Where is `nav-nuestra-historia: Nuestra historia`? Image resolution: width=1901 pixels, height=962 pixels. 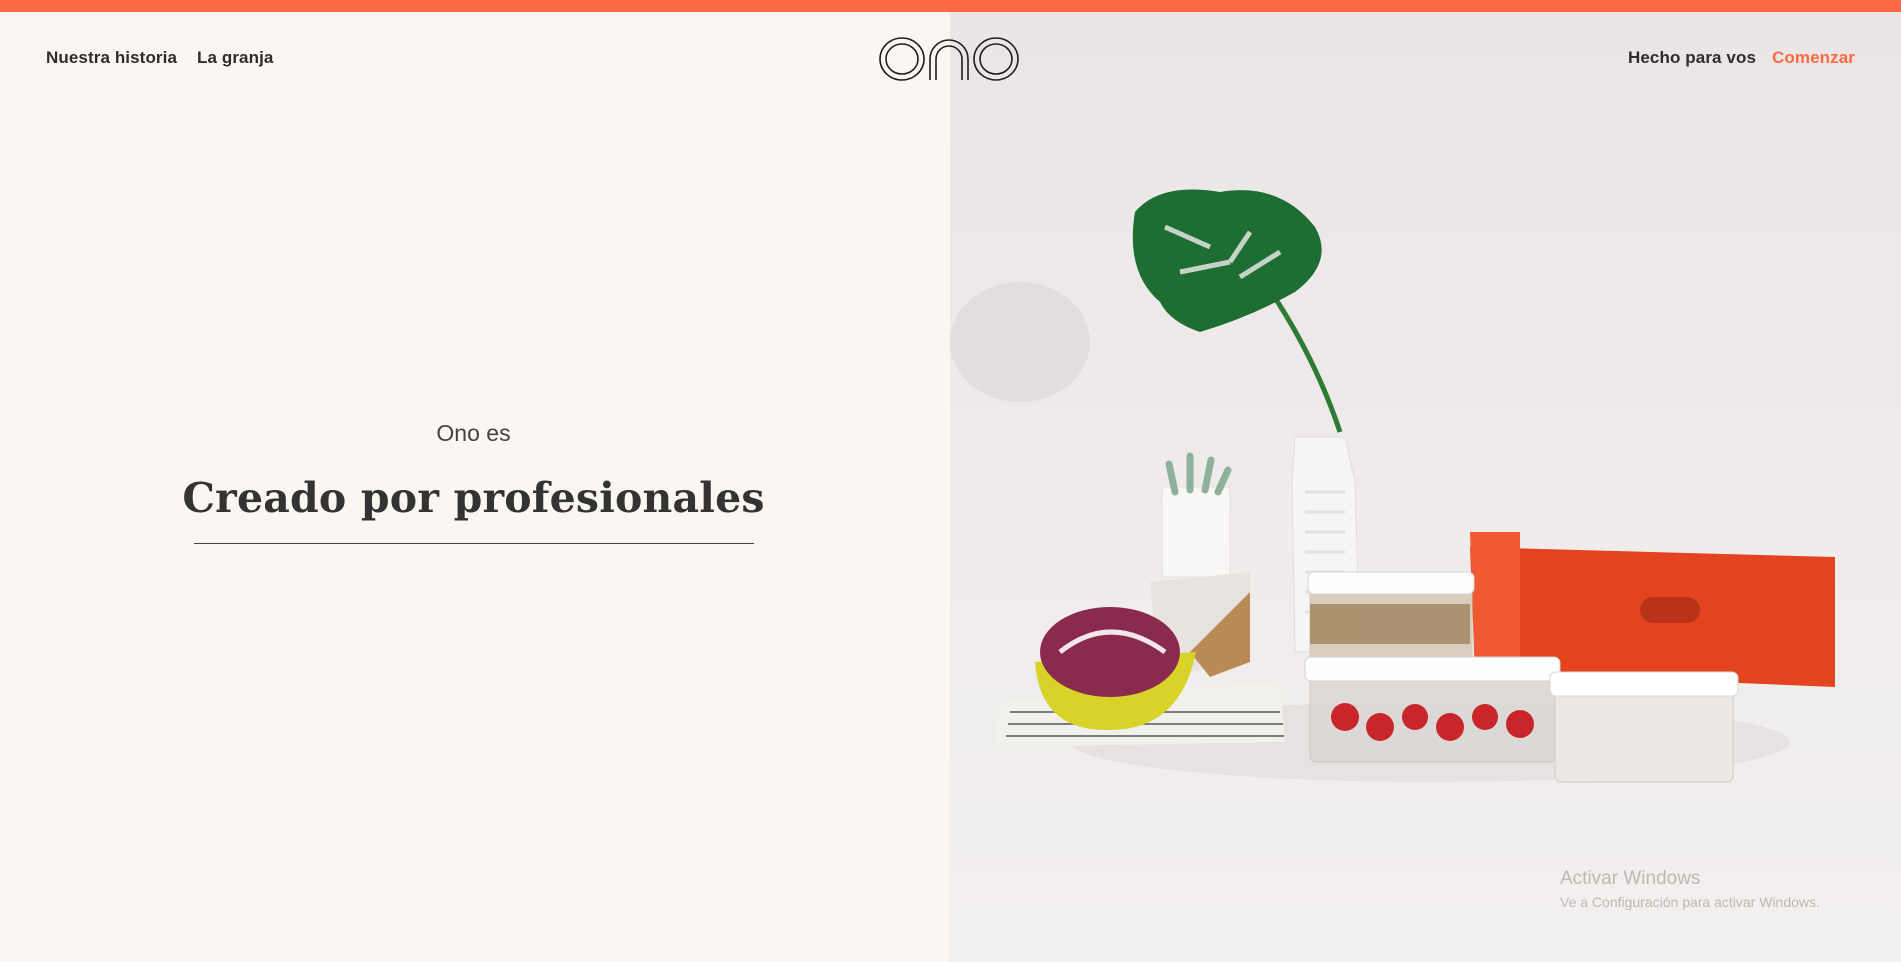
nav-nuestra-historia: Nuestra historia is located at coordinates (111, 57).